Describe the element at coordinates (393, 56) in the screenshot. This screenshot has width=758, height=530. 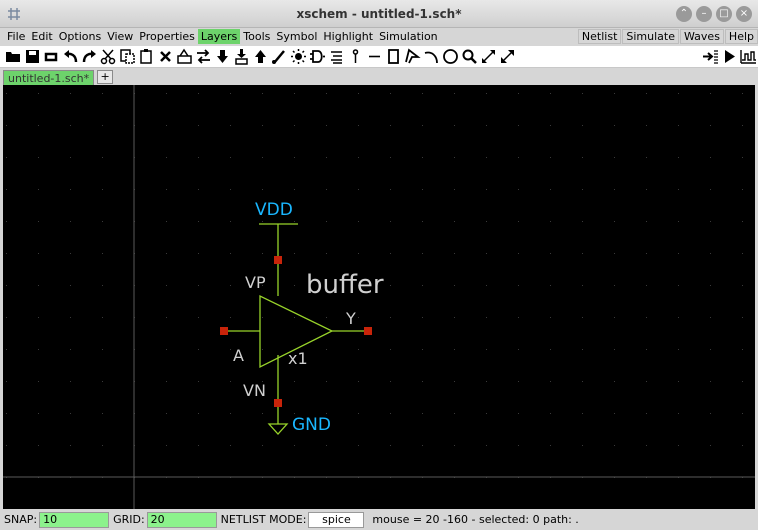
I see `rect-icon` at that location.